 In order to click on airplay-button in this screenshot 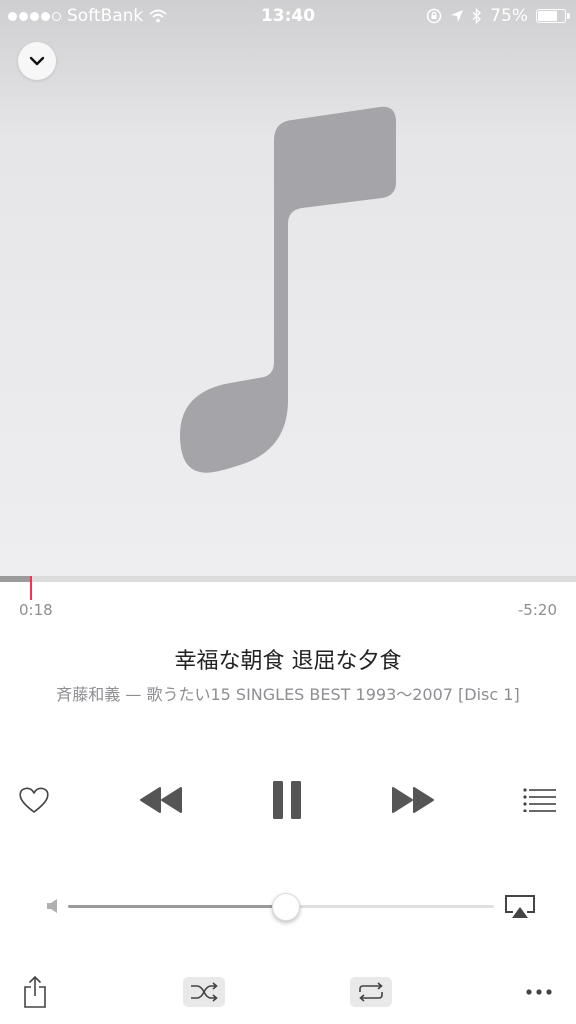, I will do `click(520, 907)`.